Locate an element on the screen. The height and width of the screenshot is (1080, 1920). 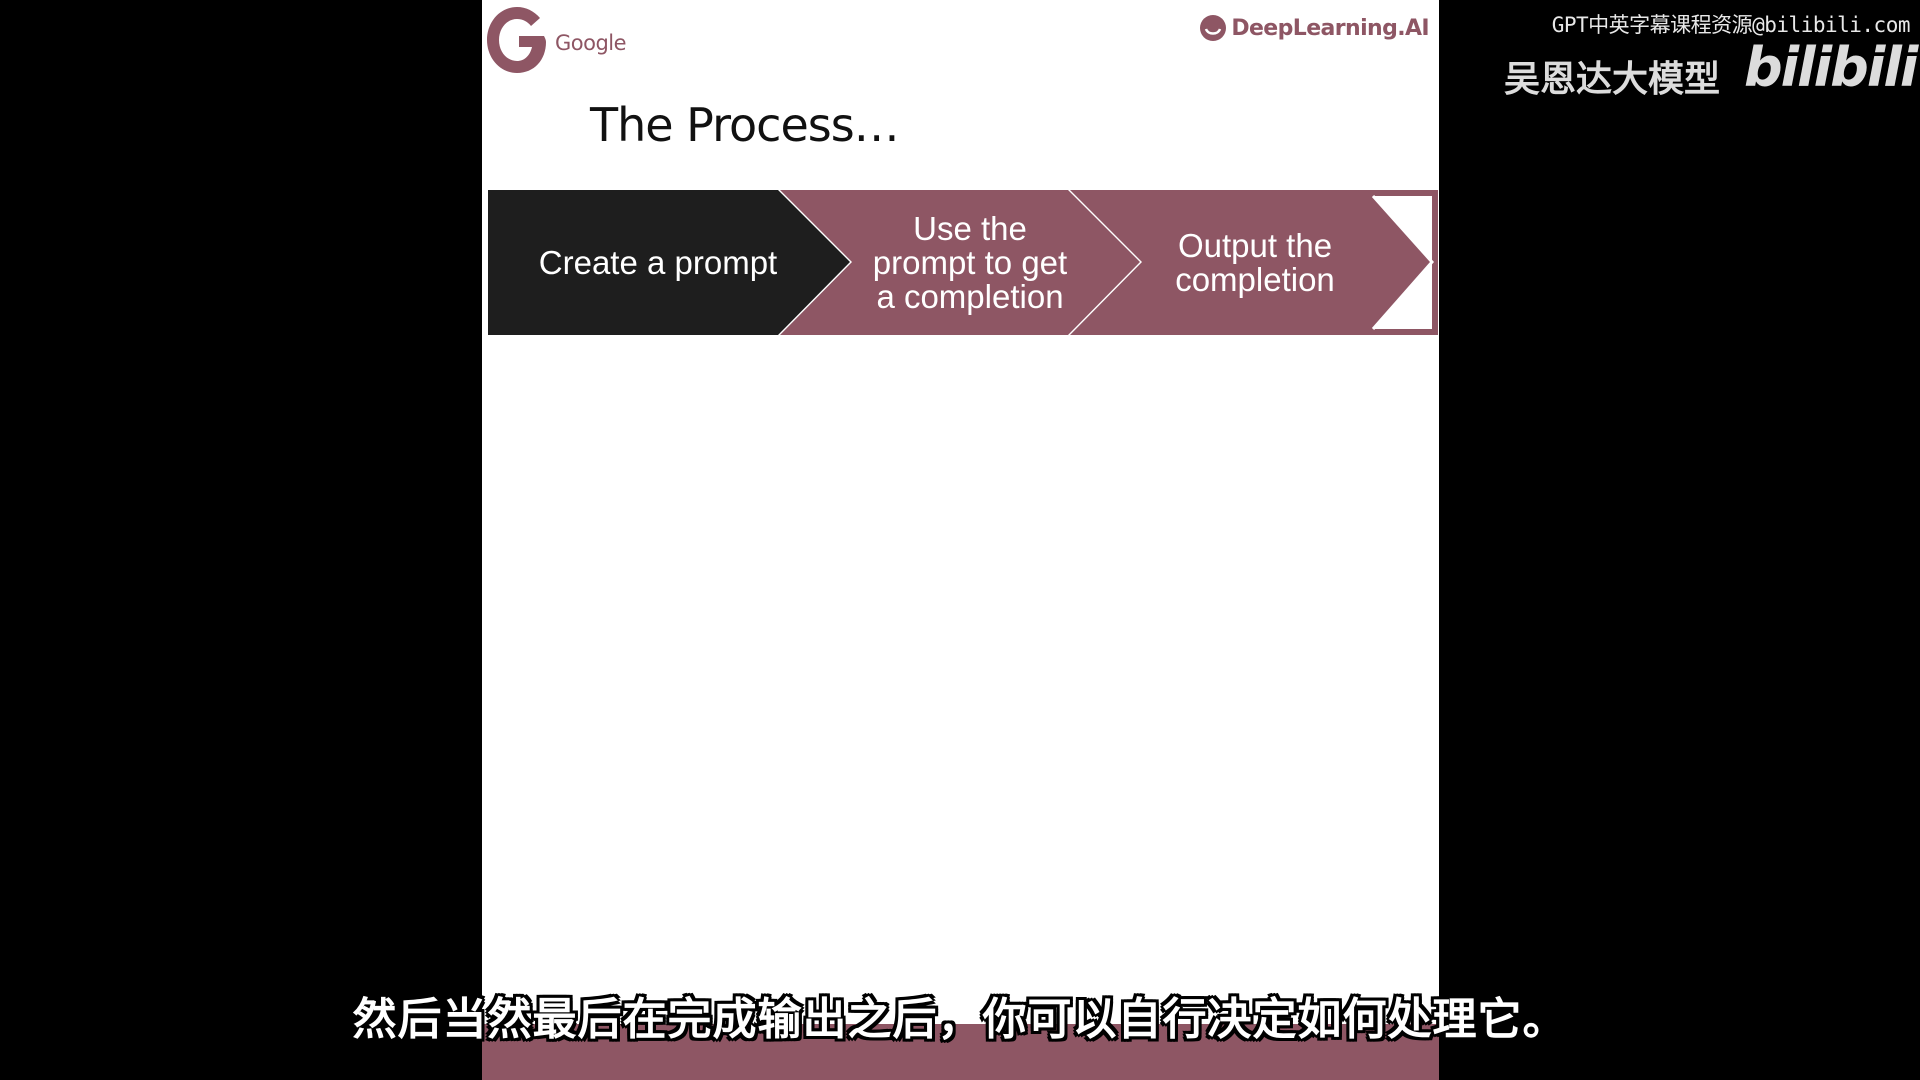
deeplearning-logo: DeepLearning.AI is located at coordinates (1314, 28).